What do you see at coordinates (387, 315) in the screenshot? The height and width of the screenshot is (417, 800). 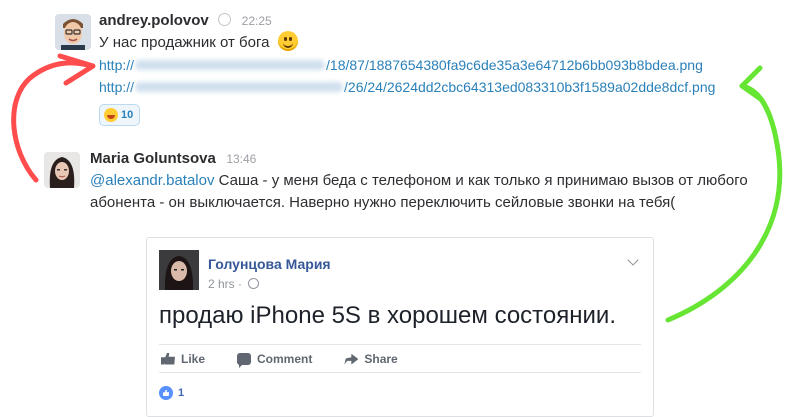 I see `fb-post-text: продаю iPhone 5S в хорошем состоянии.` at bounding box center [387, 315].